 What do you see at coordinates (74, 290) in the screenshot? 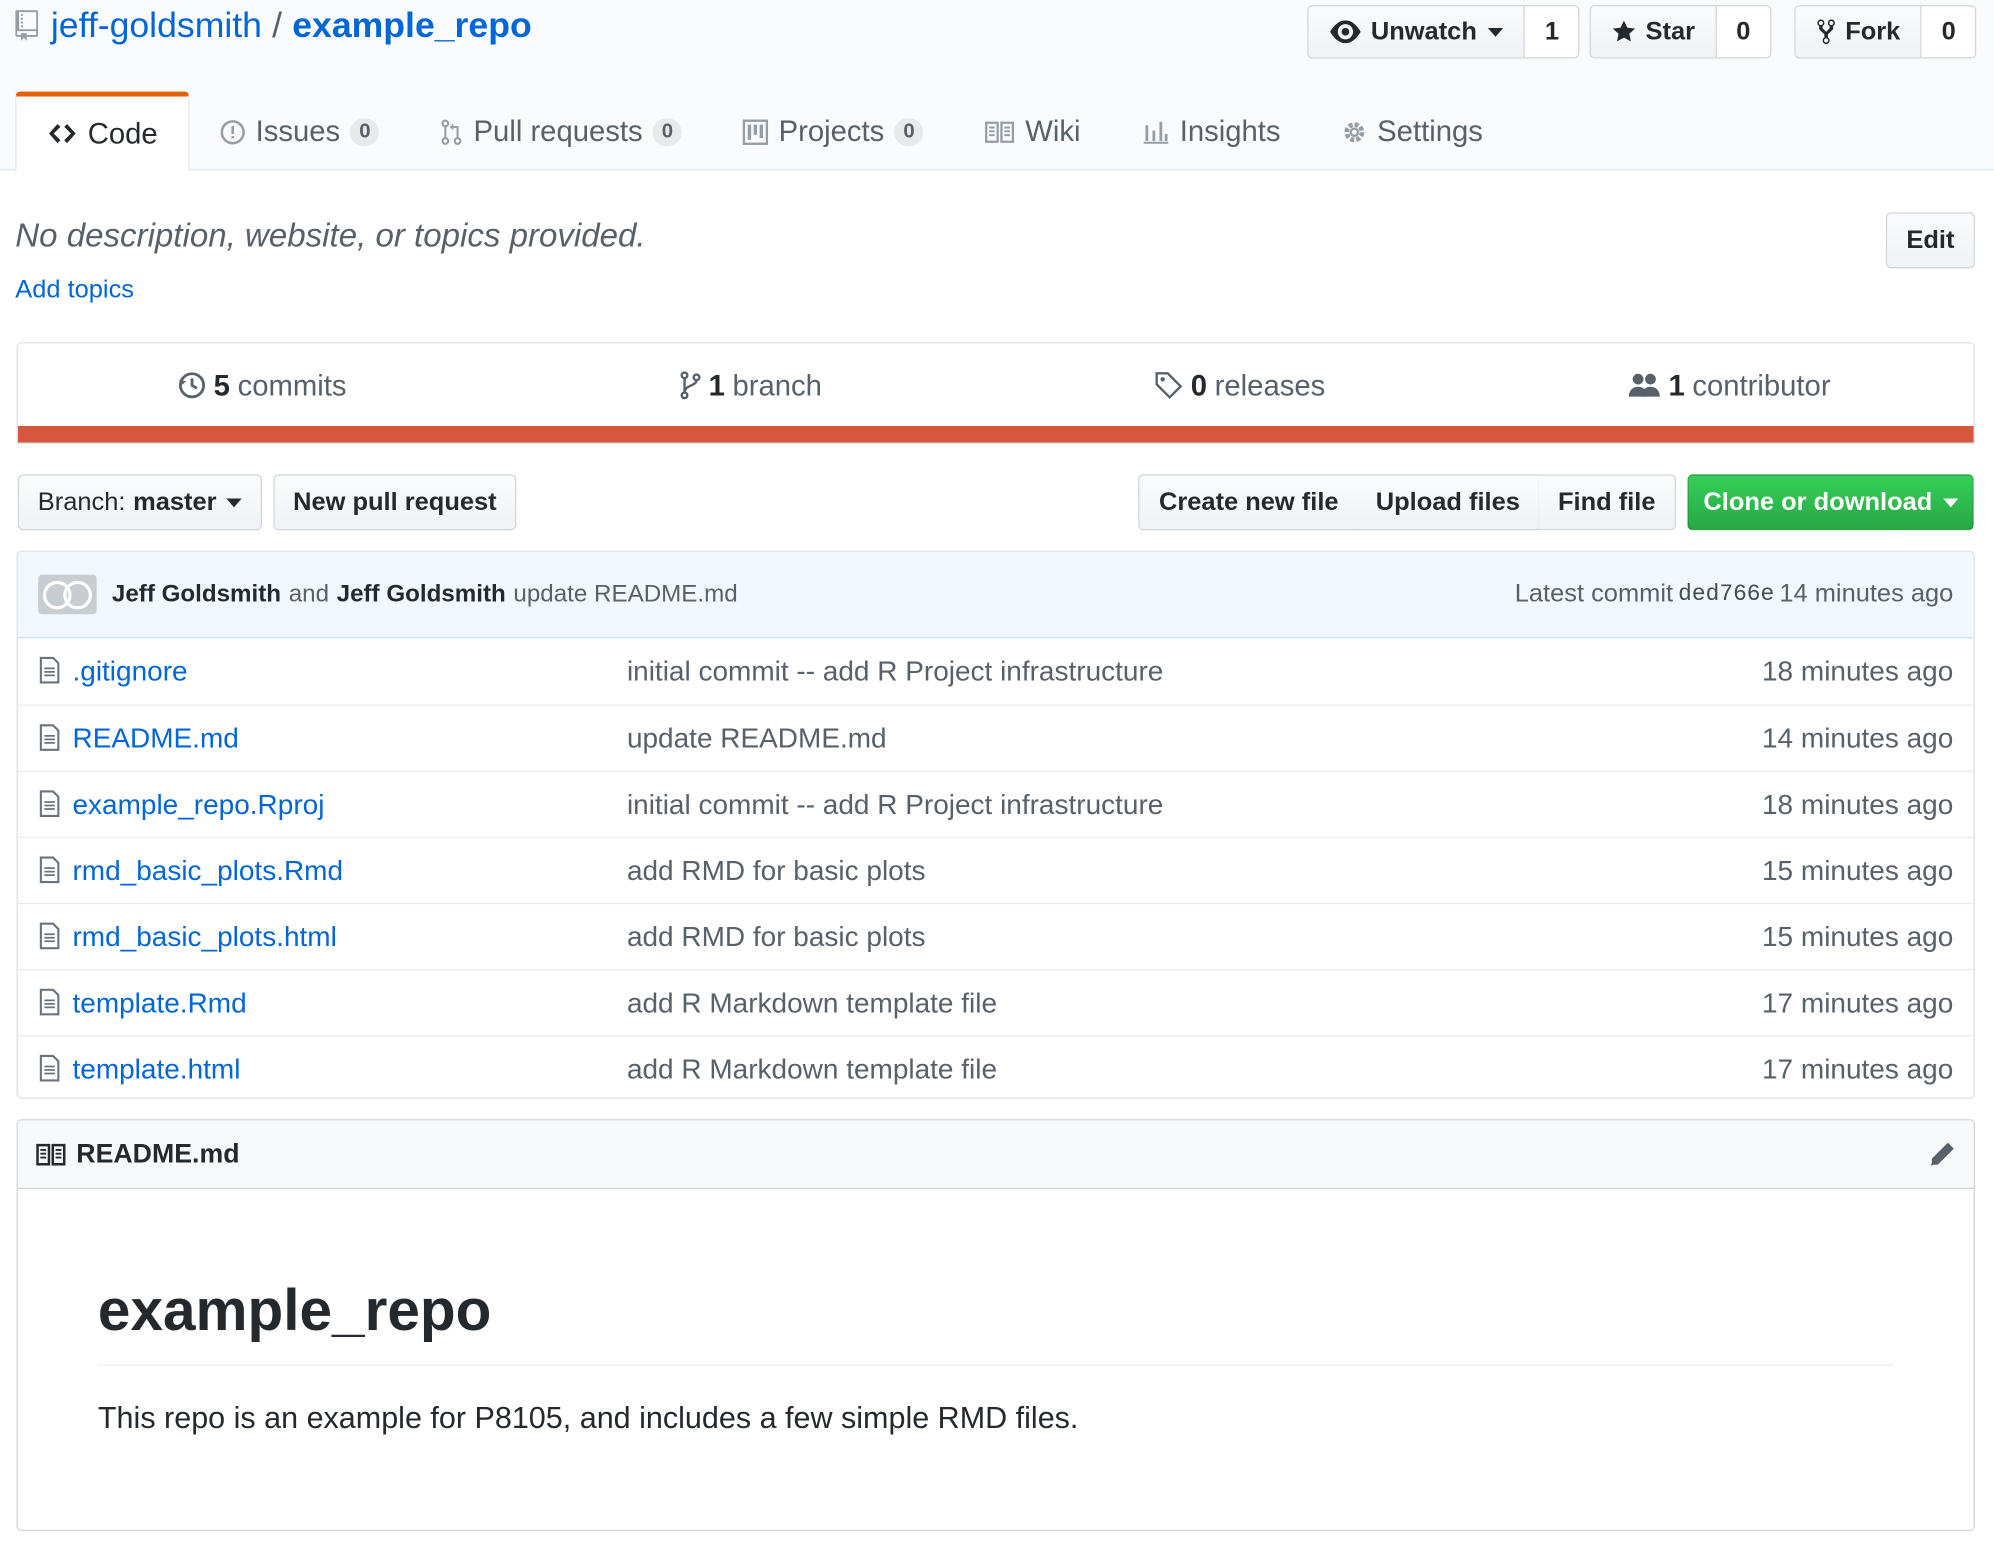
I see `add-topics-link: Add topics` at bounding box center [74, 290].